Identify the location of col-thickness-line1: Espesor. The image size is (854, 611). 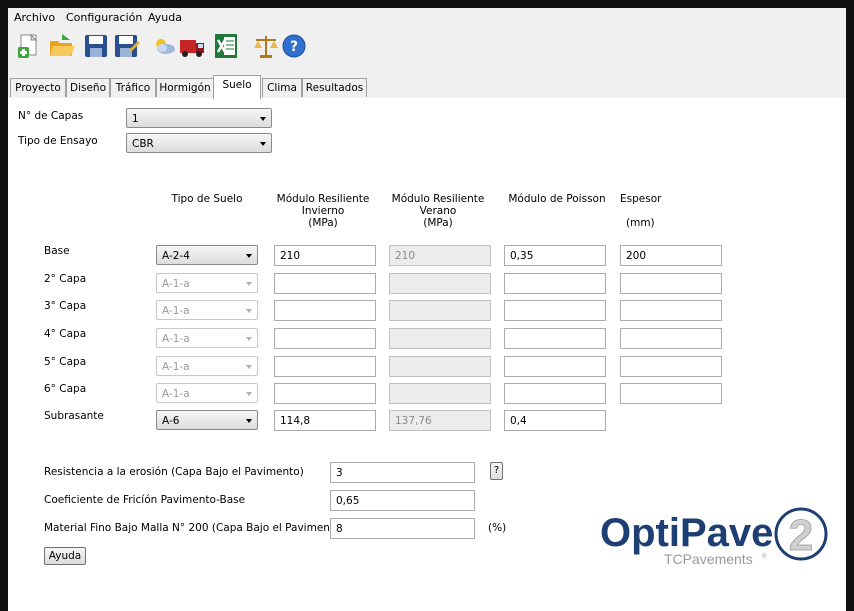
(641, 199).